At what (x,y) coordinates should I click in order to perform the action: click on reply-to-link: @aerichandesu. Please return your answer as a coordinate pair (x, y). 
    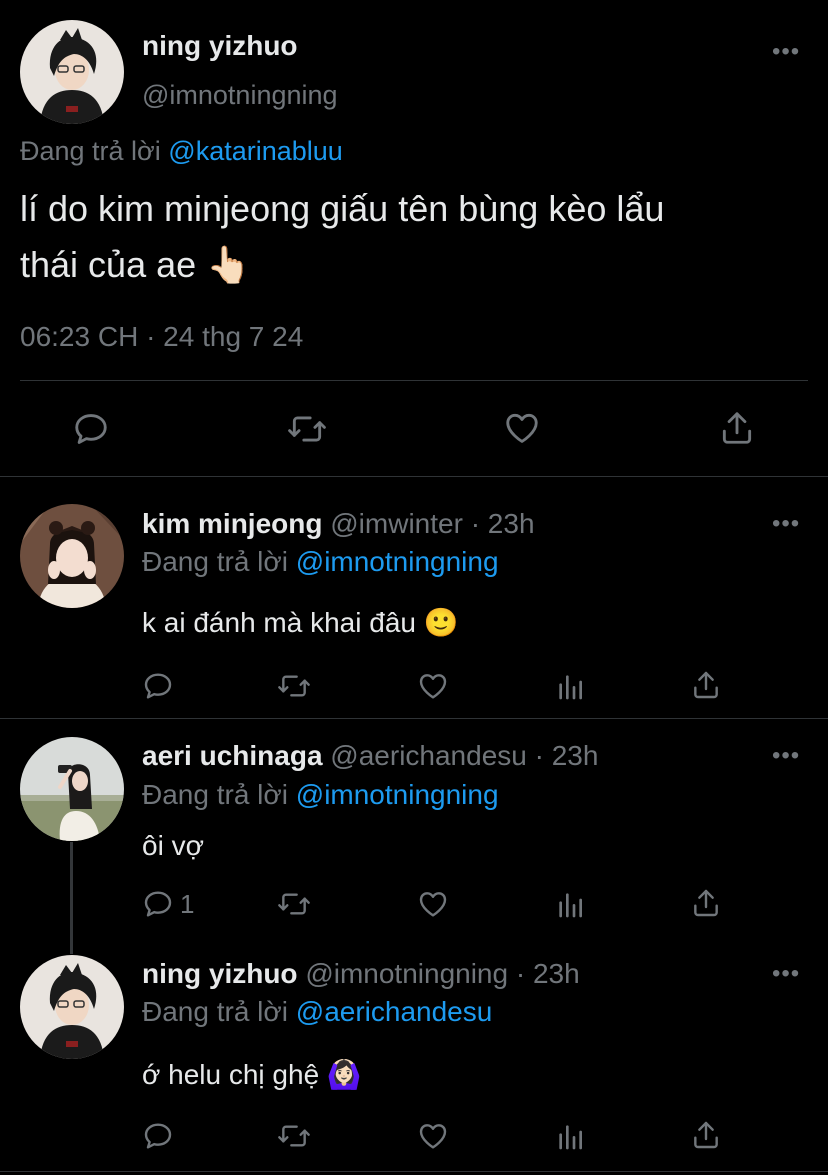
    Looking at the image, I should click on (394, 1011).